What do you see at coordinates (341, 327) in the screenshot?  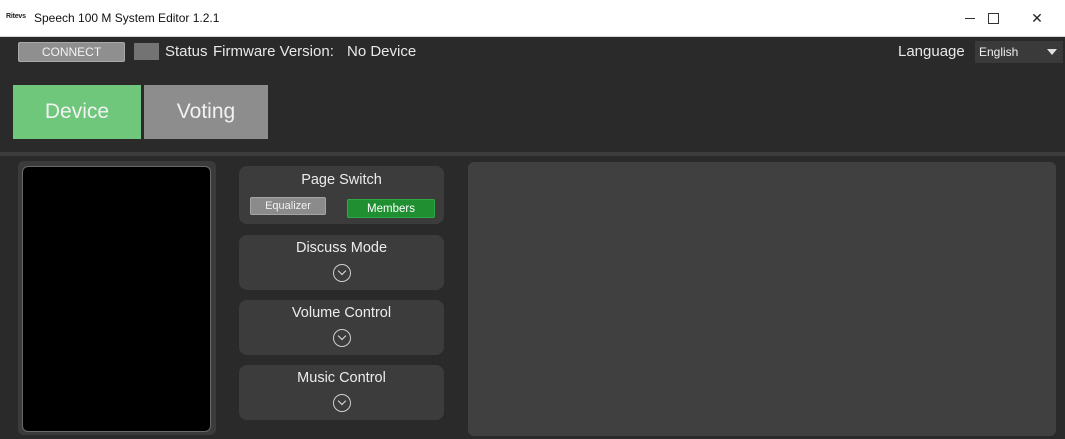 I see `volume-control-group: Volume Control` at bounding box center [341, 327].